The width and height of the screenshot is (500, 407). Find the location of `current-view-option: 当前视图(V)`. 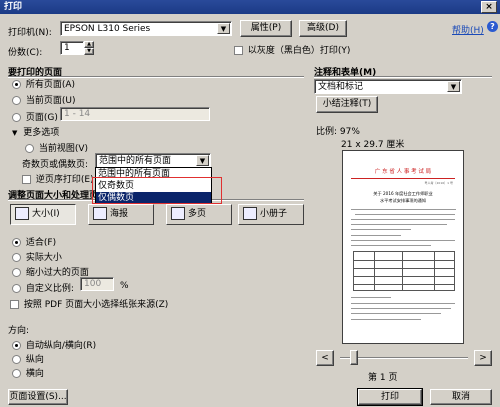

current-view-option: 当前视图(V) is located at coordinates (56, 147).